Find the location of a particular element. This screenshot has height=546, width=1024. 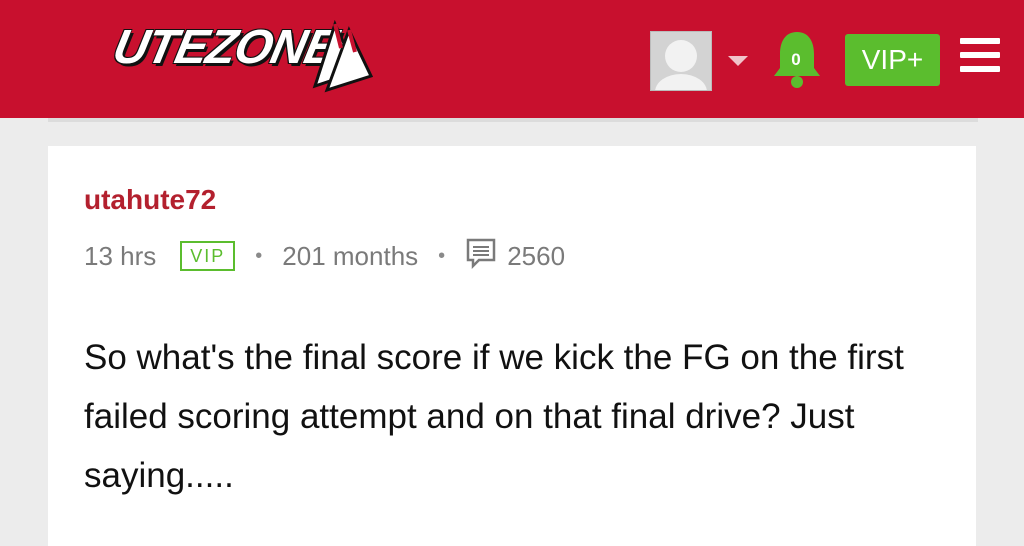

post-count: 2560 is located at coordinates (536, 255).